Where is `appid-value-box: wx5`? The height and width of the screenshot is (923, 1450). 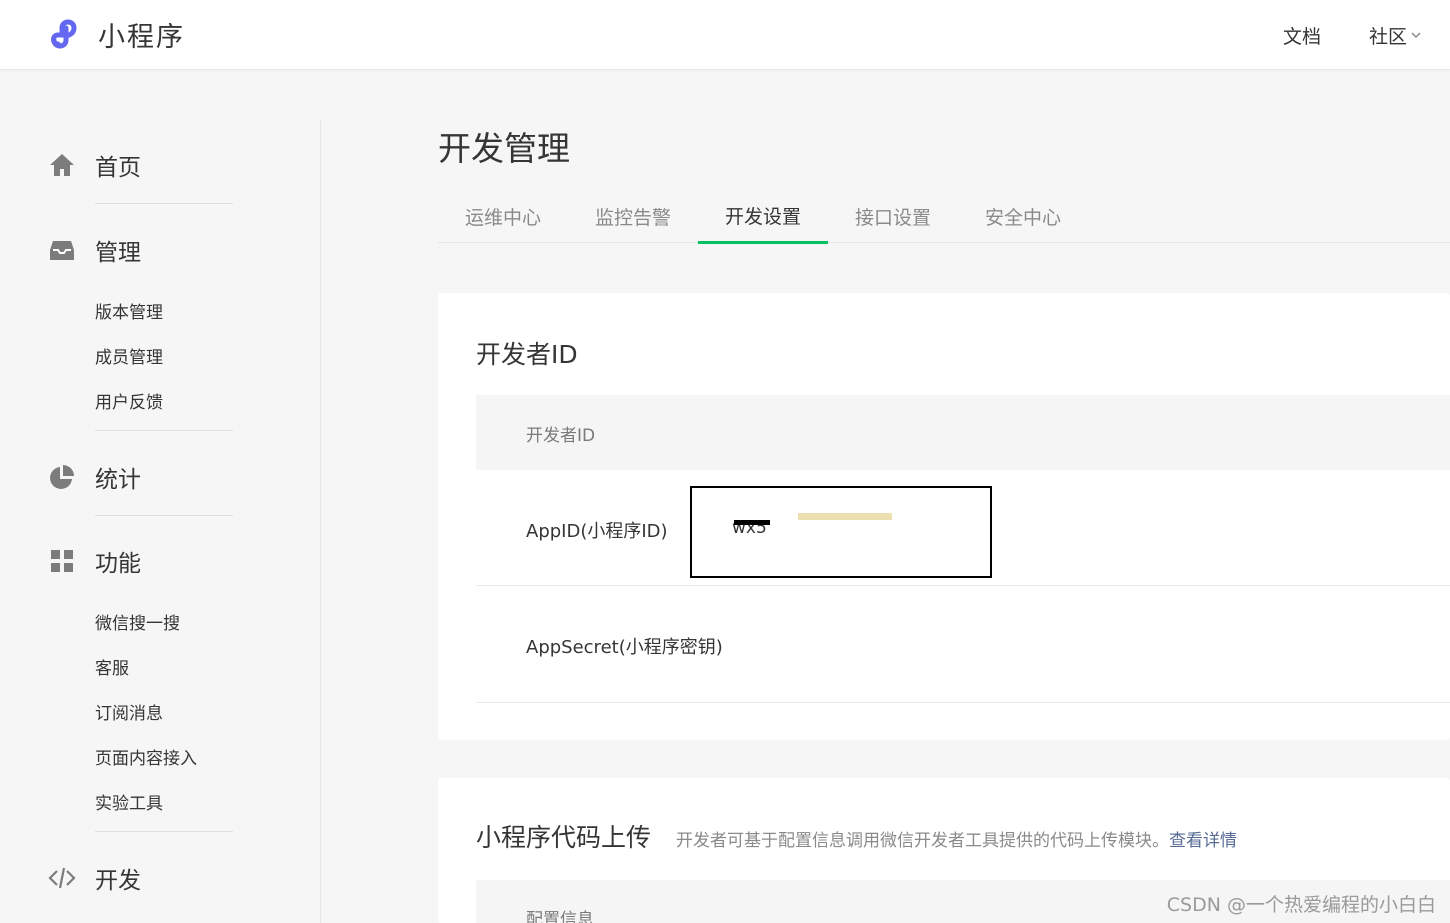 appid-value-box: wx5 is located at coordinates (841, 532).